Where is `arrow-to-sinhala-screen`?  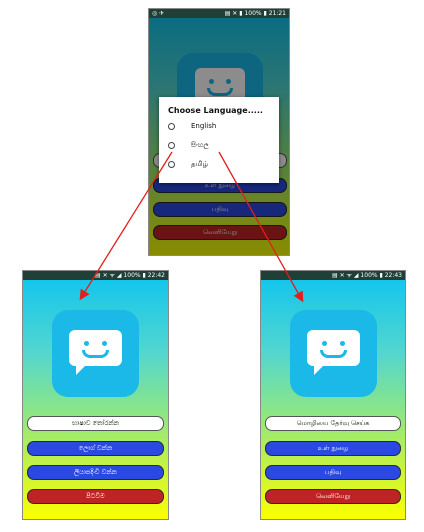
arrow-to-sinhala-screen is located at coordinates (126, 226).